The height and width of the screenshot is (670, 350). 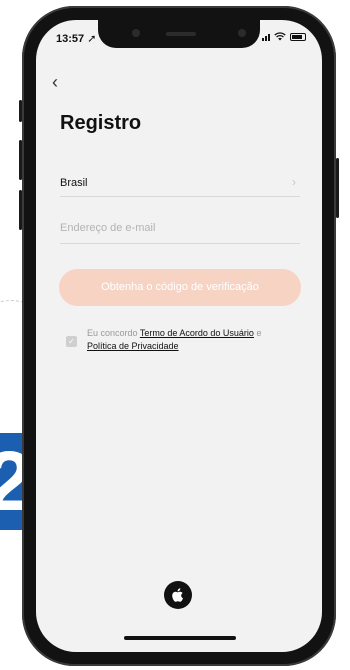 I want to click on chevron-left-icon: ‹, so click(x=55, y=82).